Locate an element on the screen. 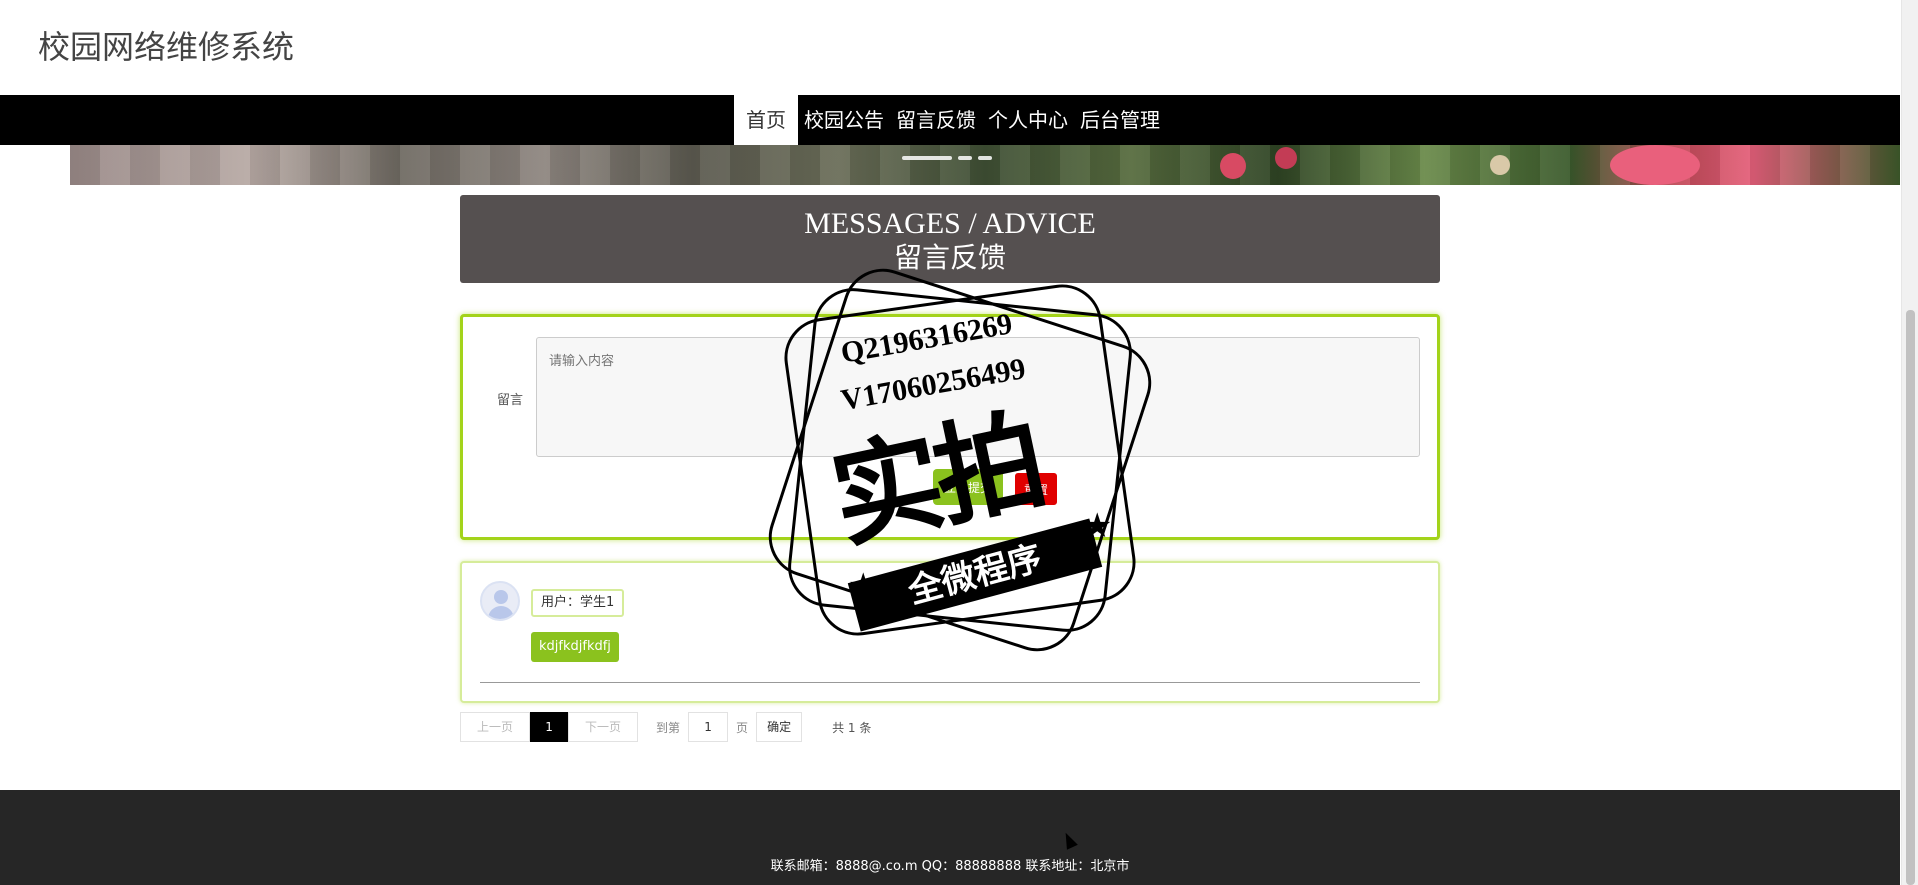 The width and height of the screenshot is (1918, 885). banner-image is located at coordinates (985, 165).